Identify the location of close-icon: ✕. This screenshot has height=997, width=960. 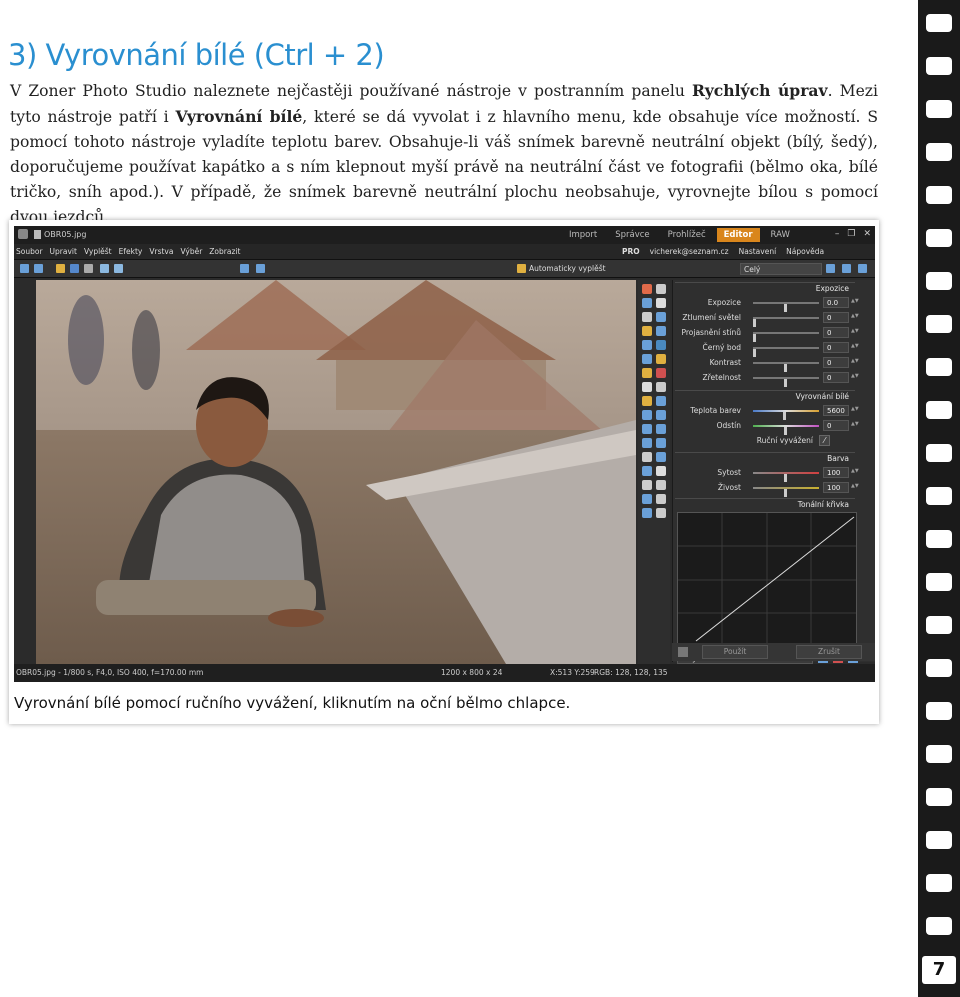
(867, 234).